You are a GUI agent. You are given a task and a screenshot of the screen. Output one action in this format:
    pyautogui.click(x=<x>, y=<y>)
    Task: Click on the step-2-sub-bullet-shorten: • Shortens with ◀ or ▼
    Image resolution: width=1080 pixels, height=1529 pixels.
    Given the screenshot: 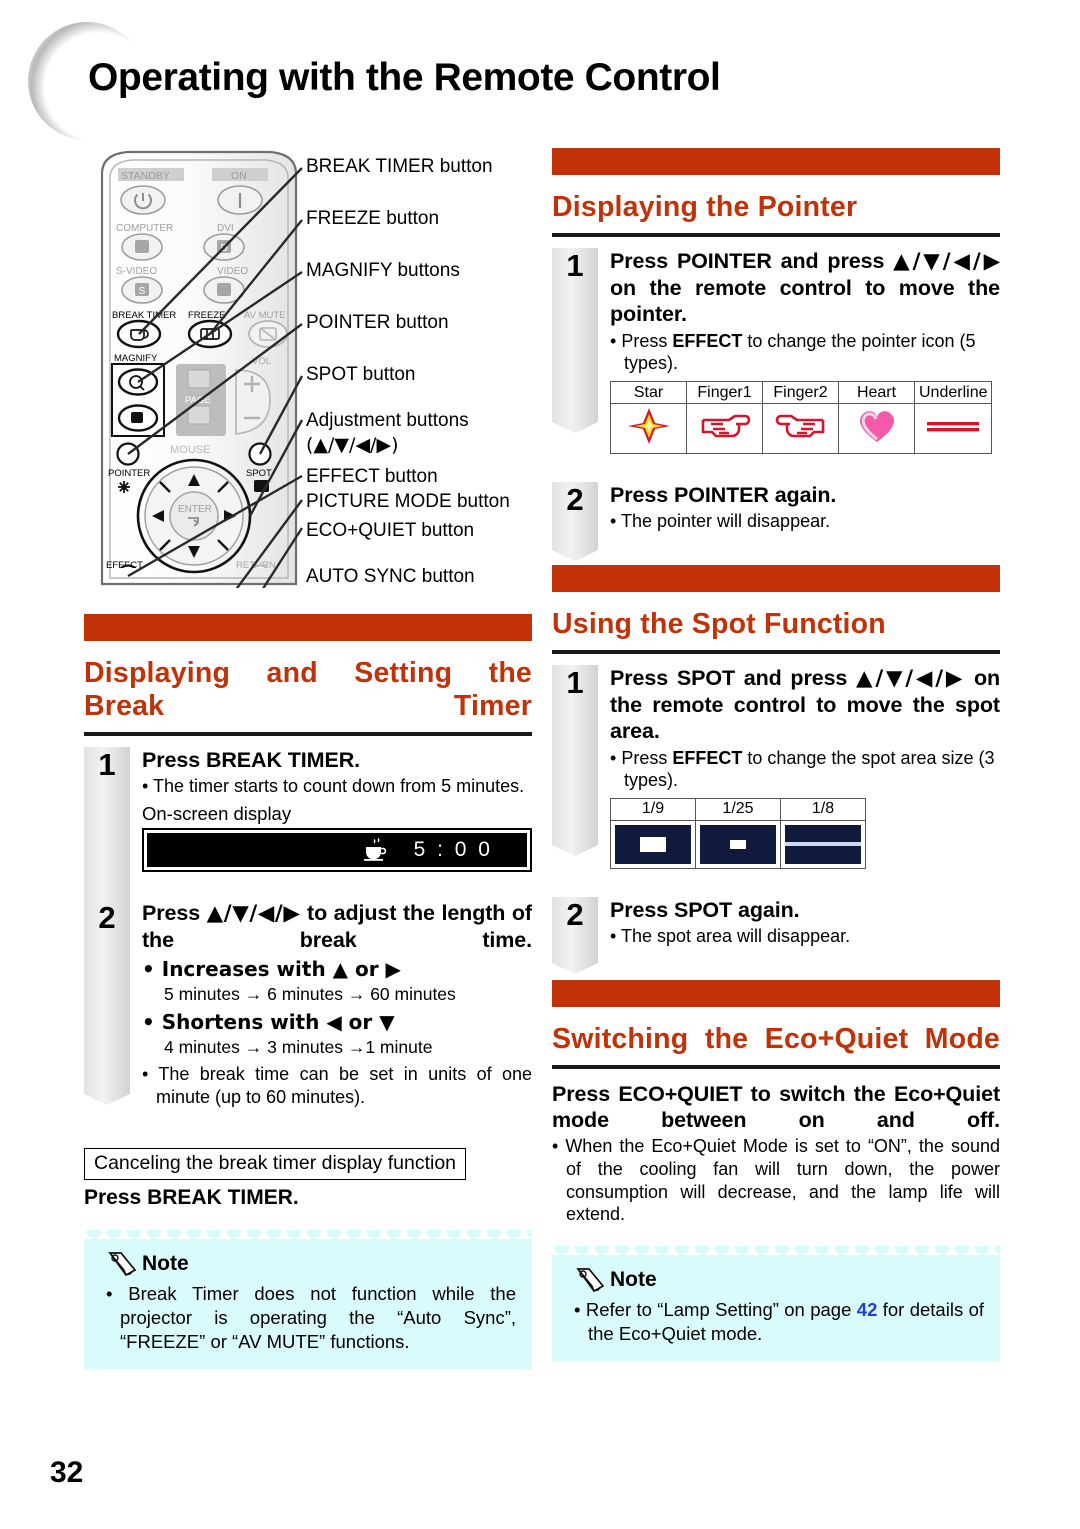 What is the action you would take?
    pyautogui.click(x=268, y=1022)
    